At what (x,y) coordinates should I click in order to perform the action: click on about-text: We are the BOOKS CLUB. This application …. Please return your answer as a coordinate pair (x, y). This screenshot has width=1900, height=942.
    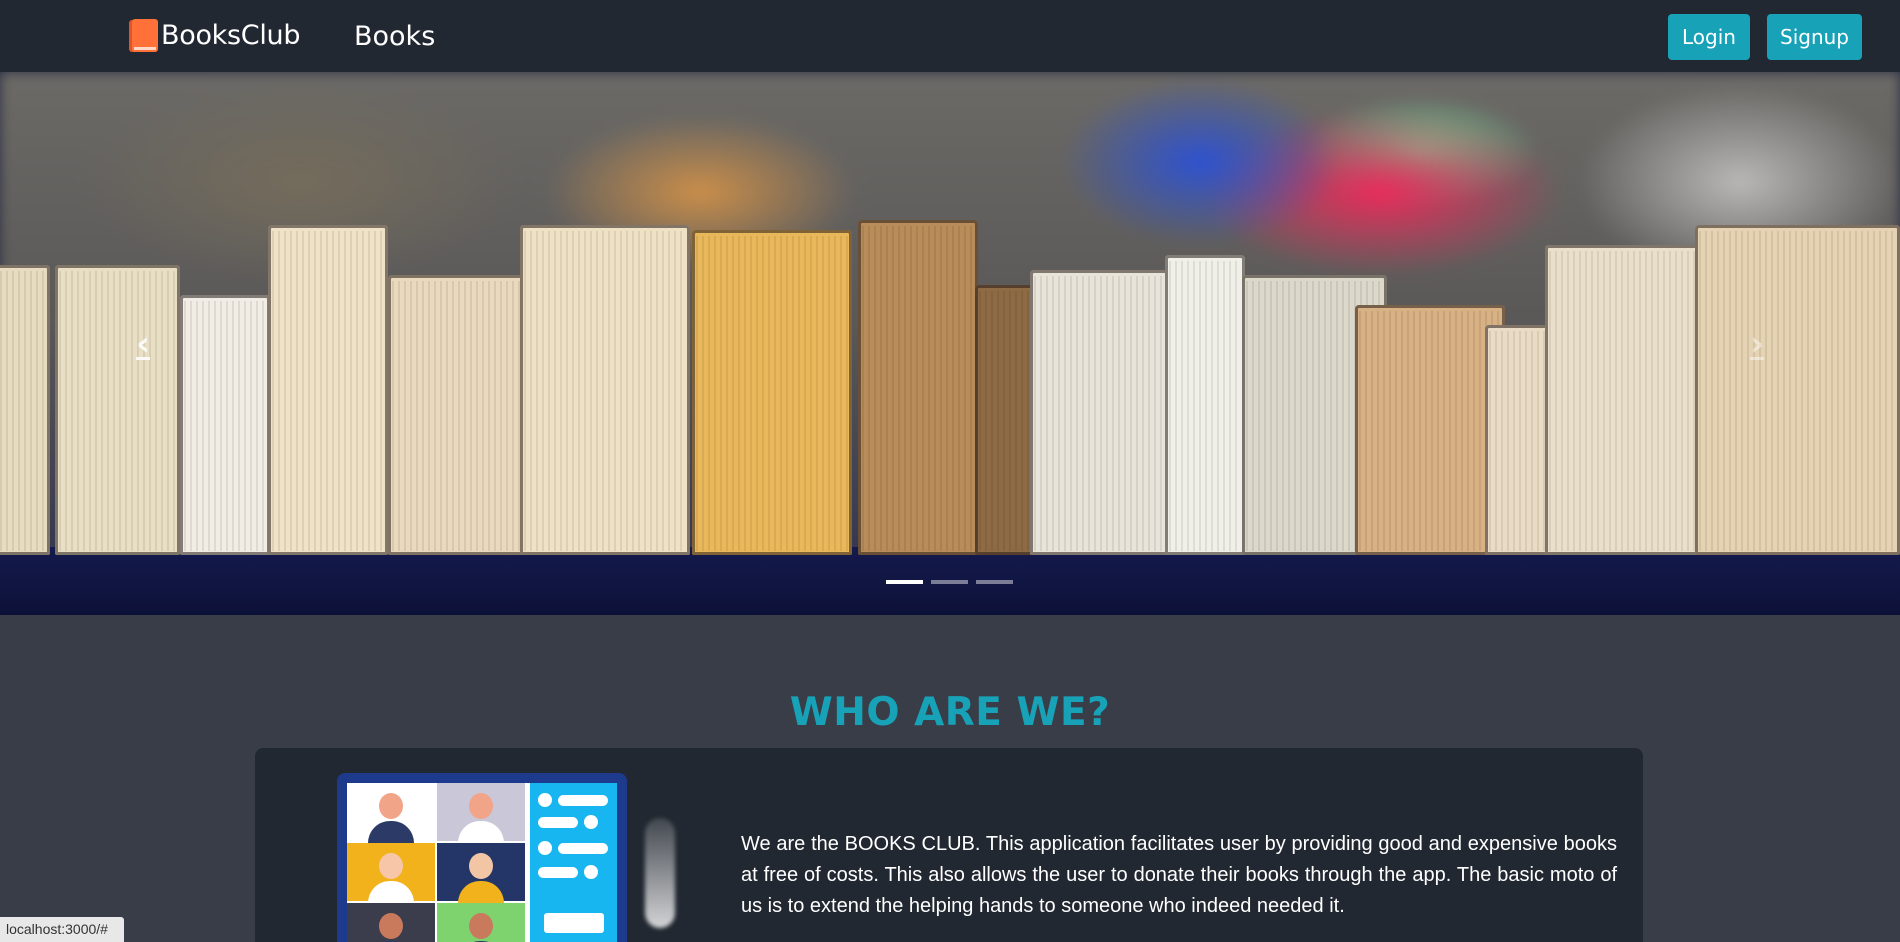
    Looking at the image, I should click on (1179, 875).